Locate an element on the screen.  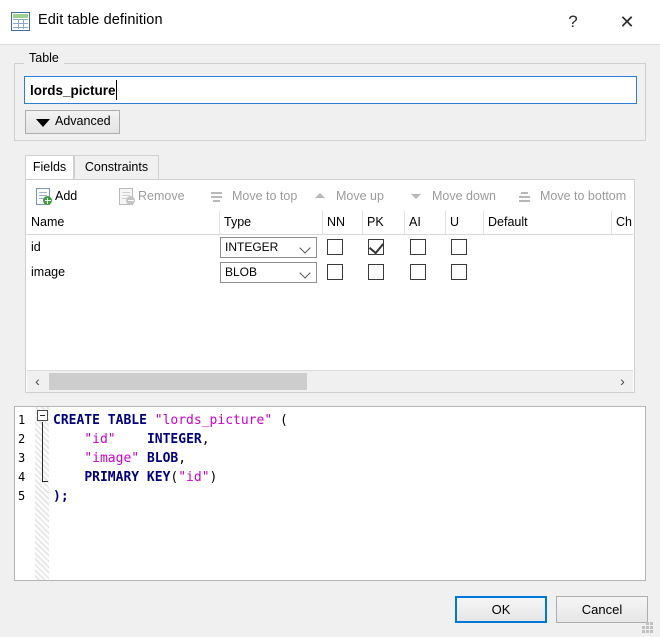
column-header-ai: AI is located at coordinates (425, 222).